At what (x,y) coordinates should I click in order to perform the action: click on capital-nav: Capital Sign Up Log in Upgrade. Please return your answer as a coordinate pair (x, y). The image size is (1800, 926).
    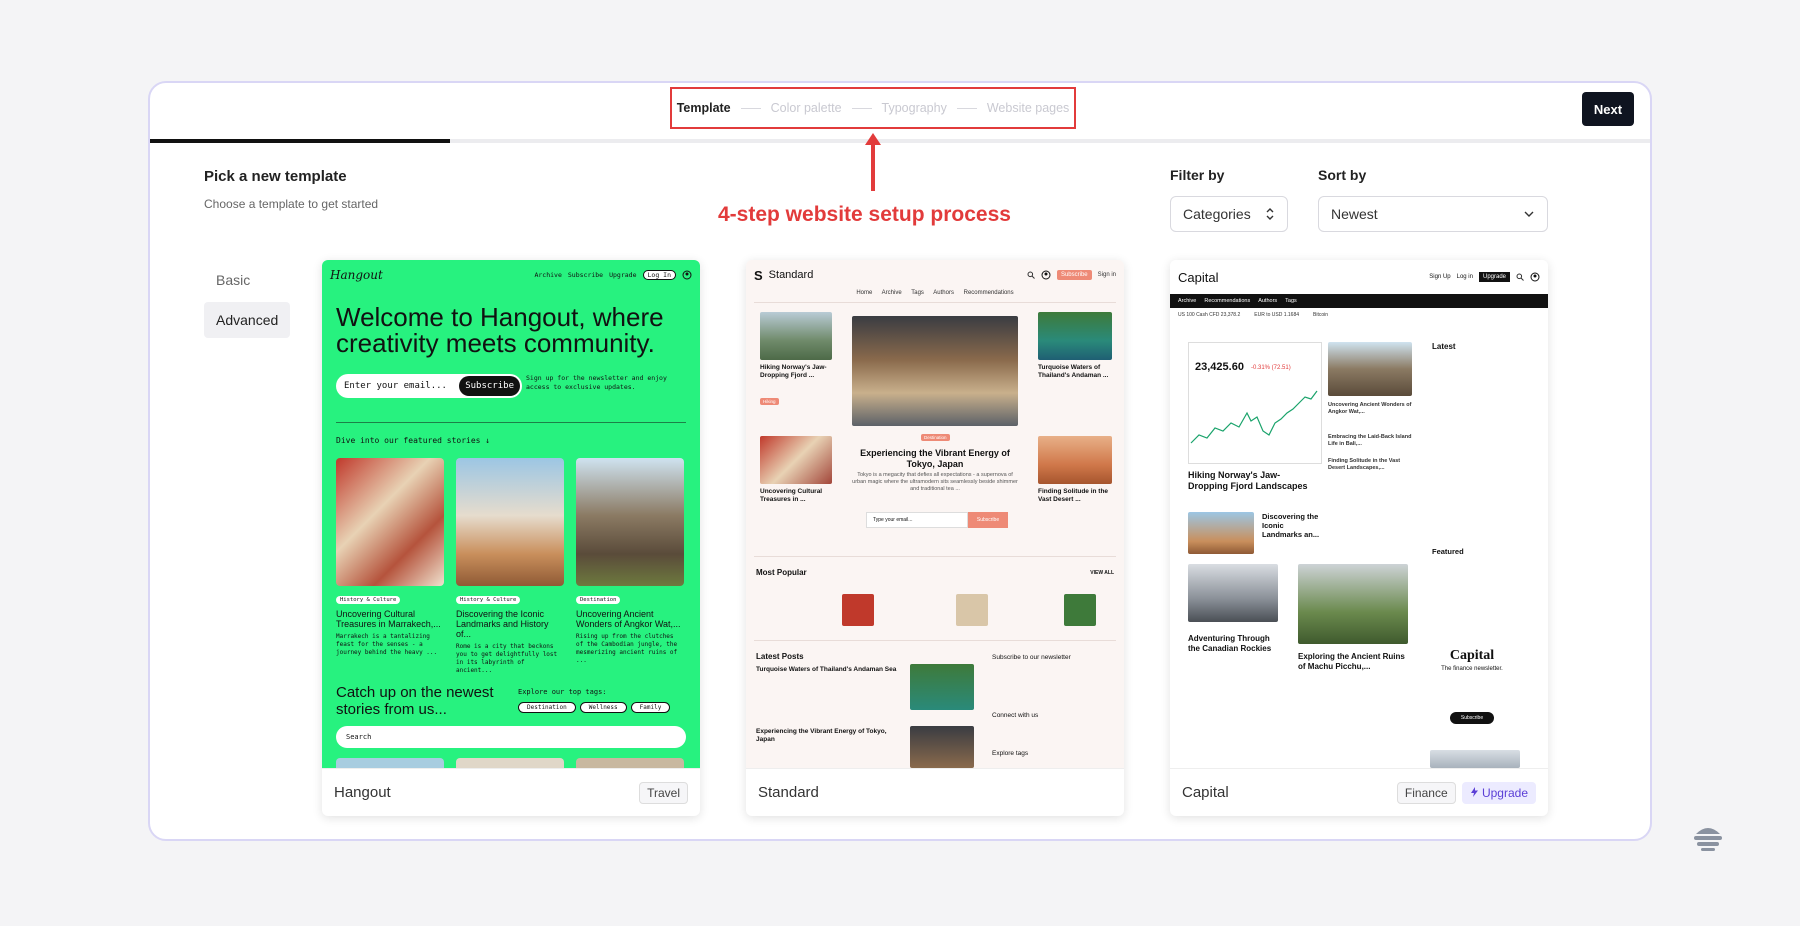
    Looking at the image, I should click on (1359, 277).